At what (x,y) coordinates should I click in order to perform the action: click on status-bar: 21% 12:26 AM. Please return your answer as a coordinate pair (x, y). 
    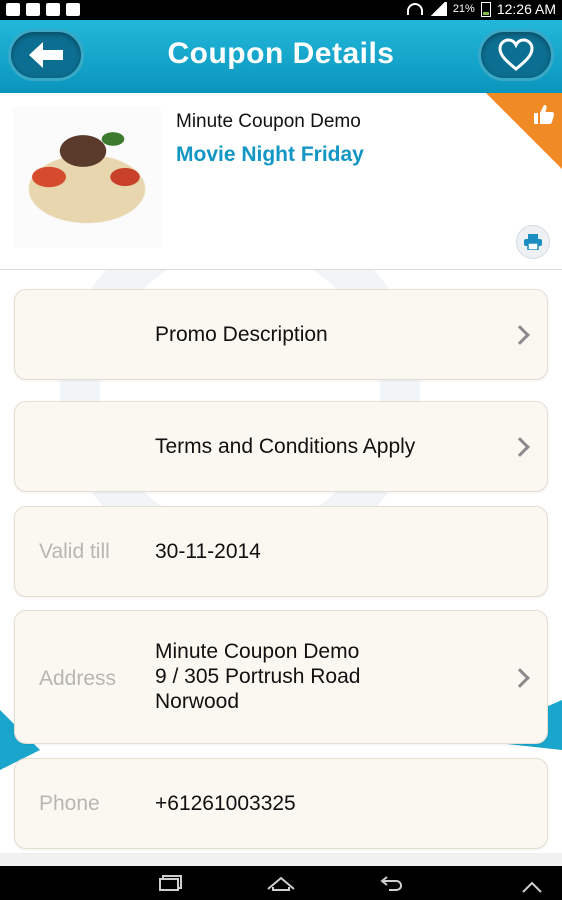
    Looking at the image, I should click on (281, 10).